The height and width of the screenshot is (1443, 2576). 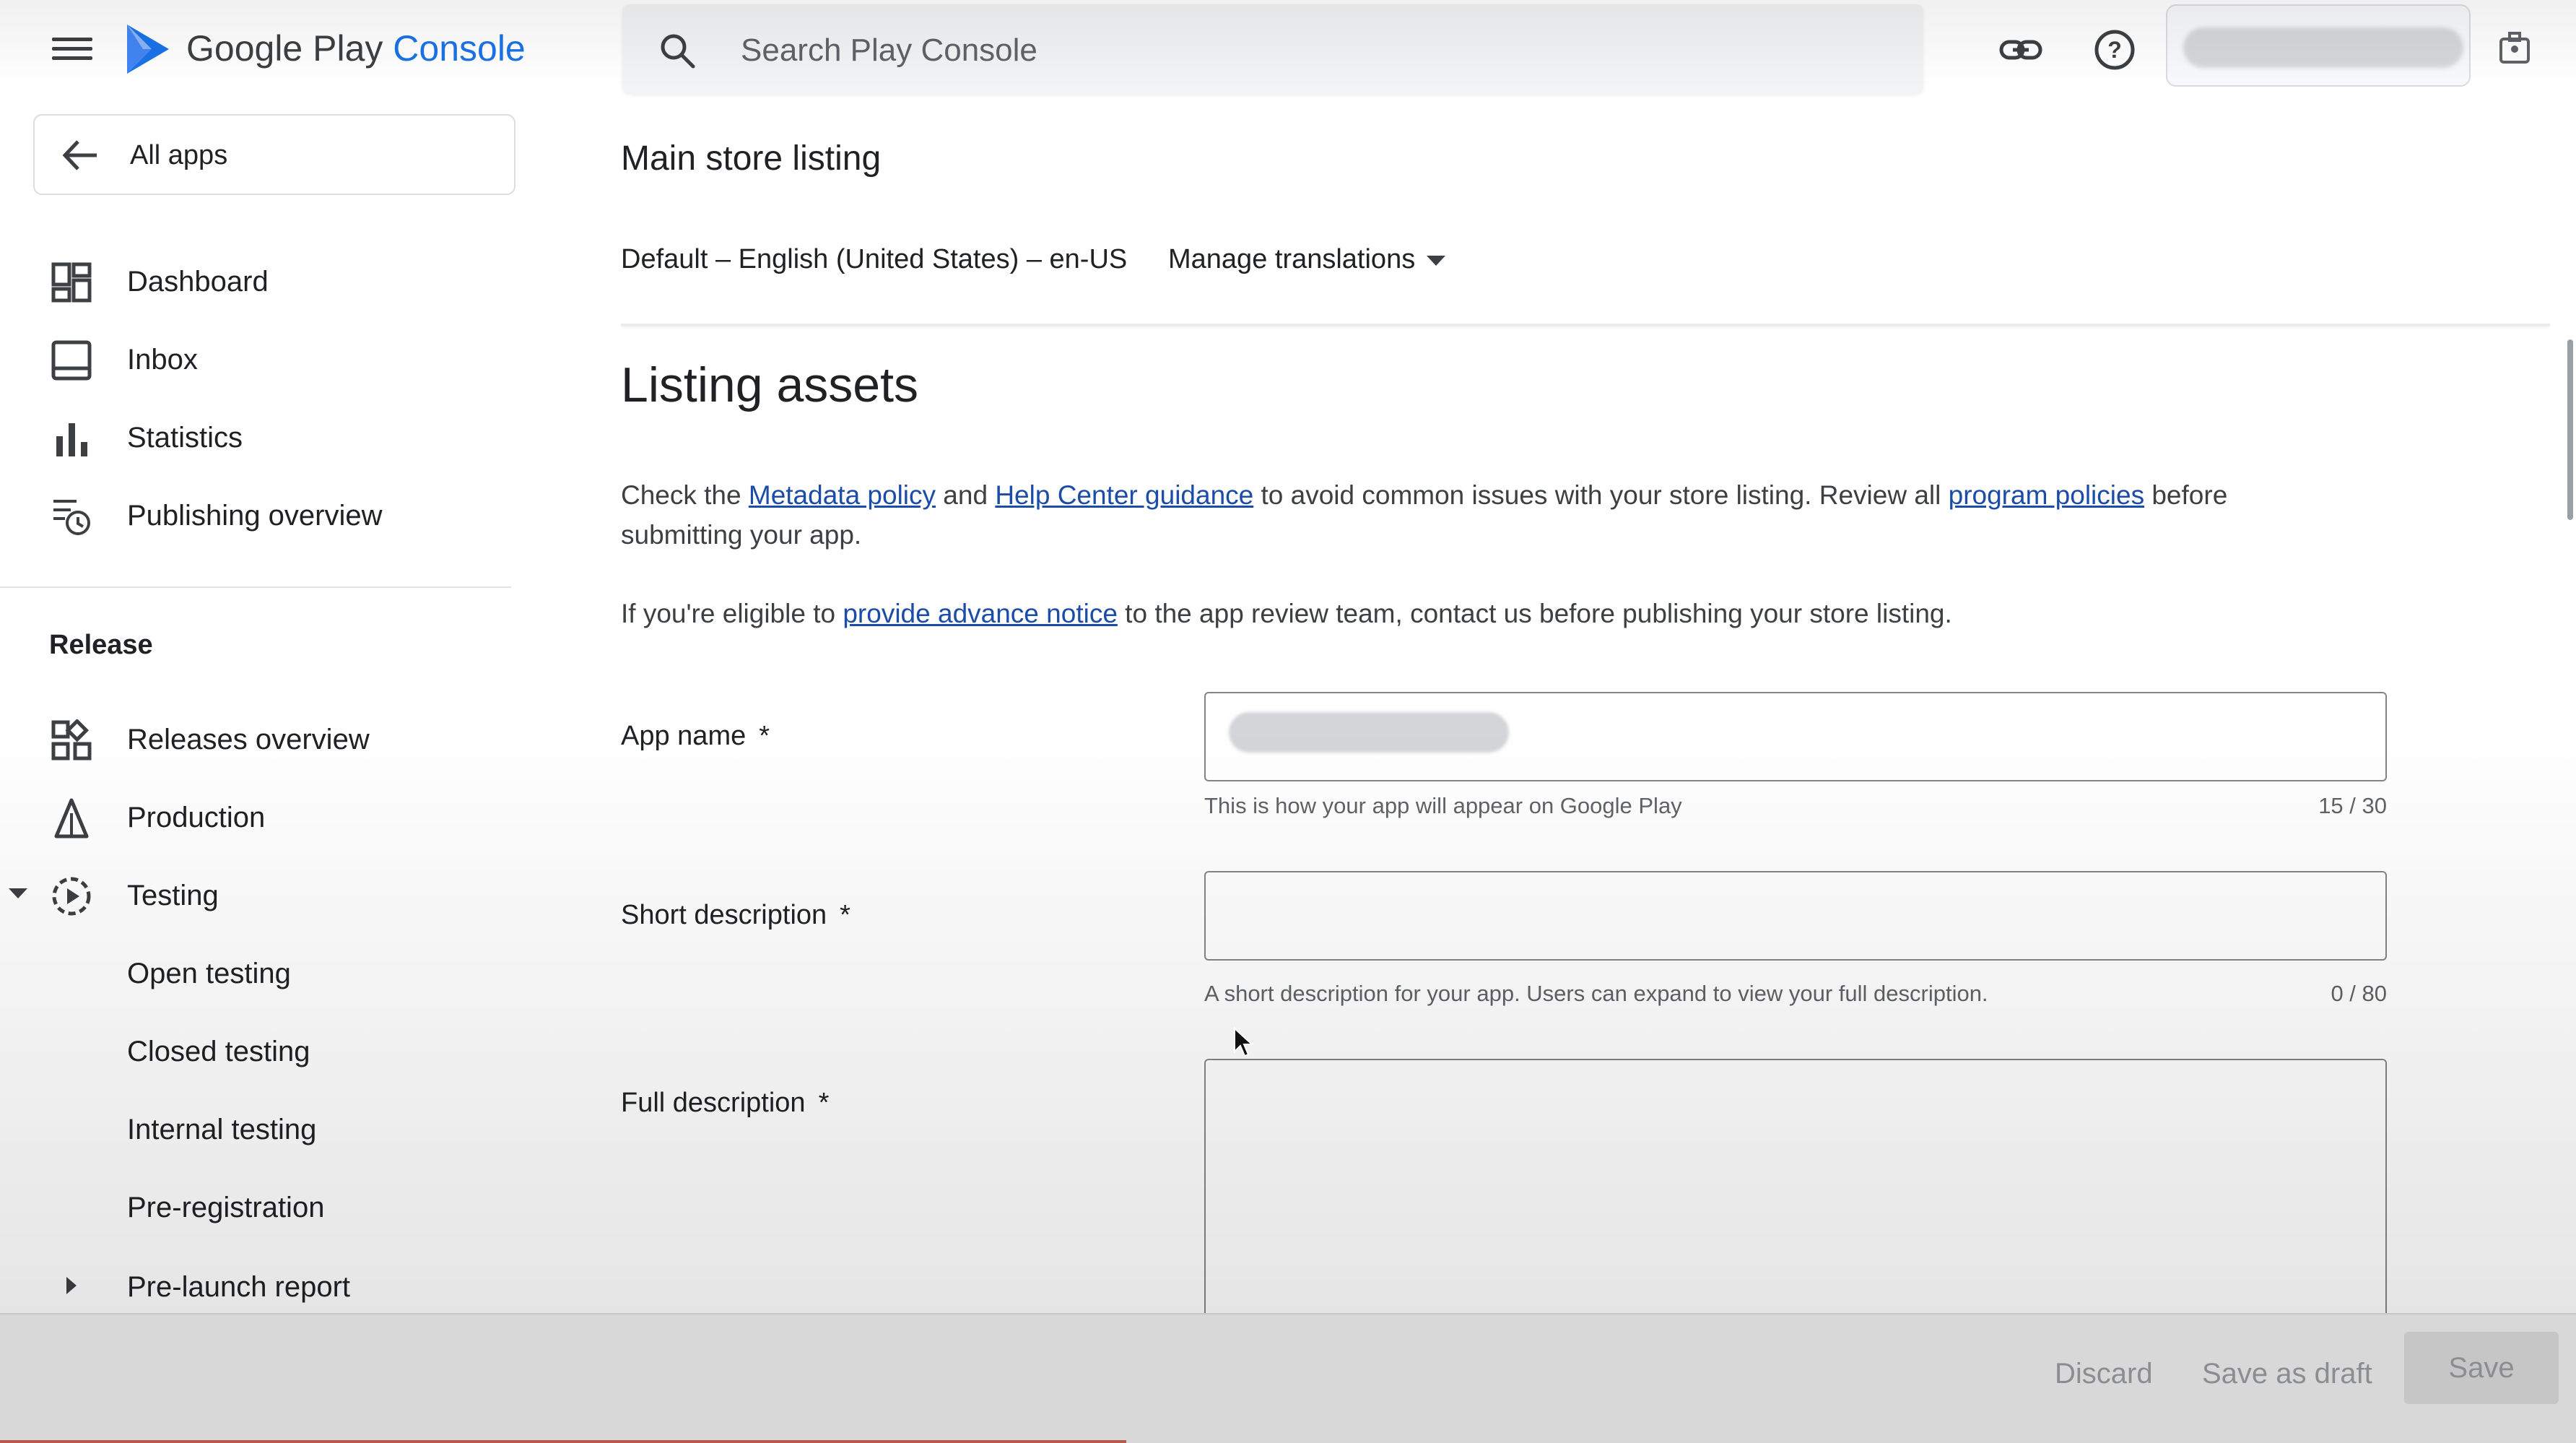 I want to click on short-description-field, so click(x=1796, y=916).